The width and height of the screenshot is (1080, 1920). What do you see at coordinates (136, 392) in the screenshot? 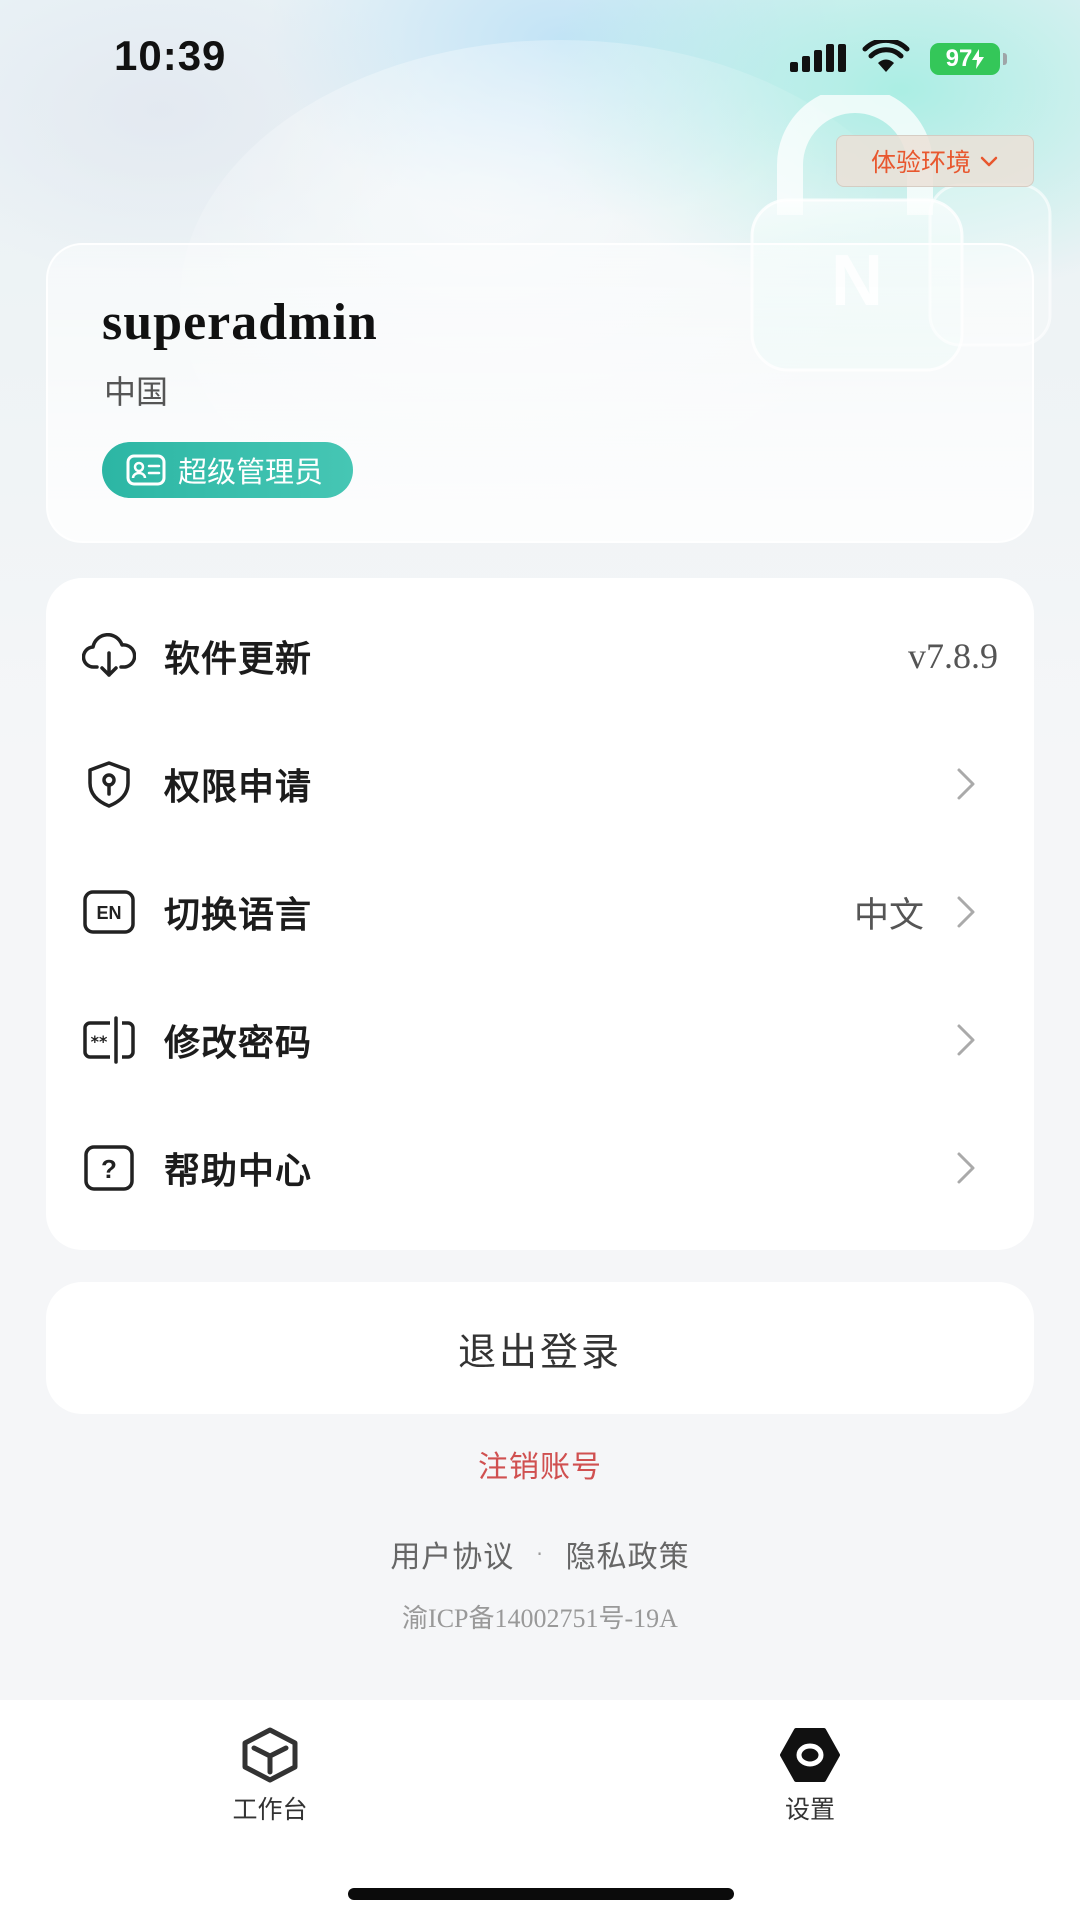
I see `profile-country: 中国` at bounding box center [136, 392].